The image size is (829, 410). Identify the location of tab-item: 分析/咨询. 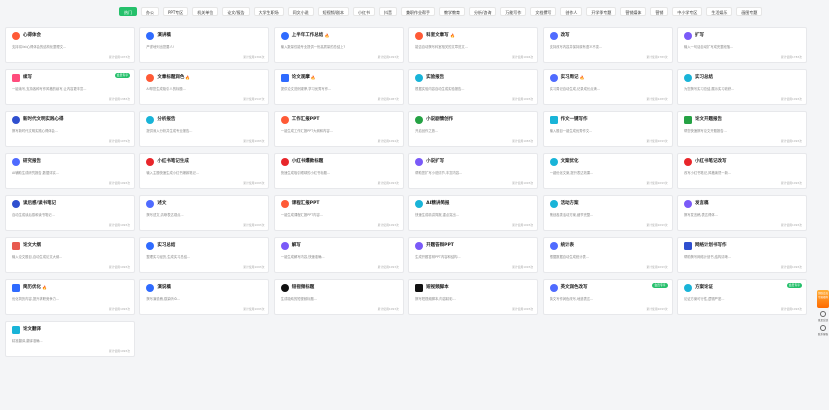
(483, 11).